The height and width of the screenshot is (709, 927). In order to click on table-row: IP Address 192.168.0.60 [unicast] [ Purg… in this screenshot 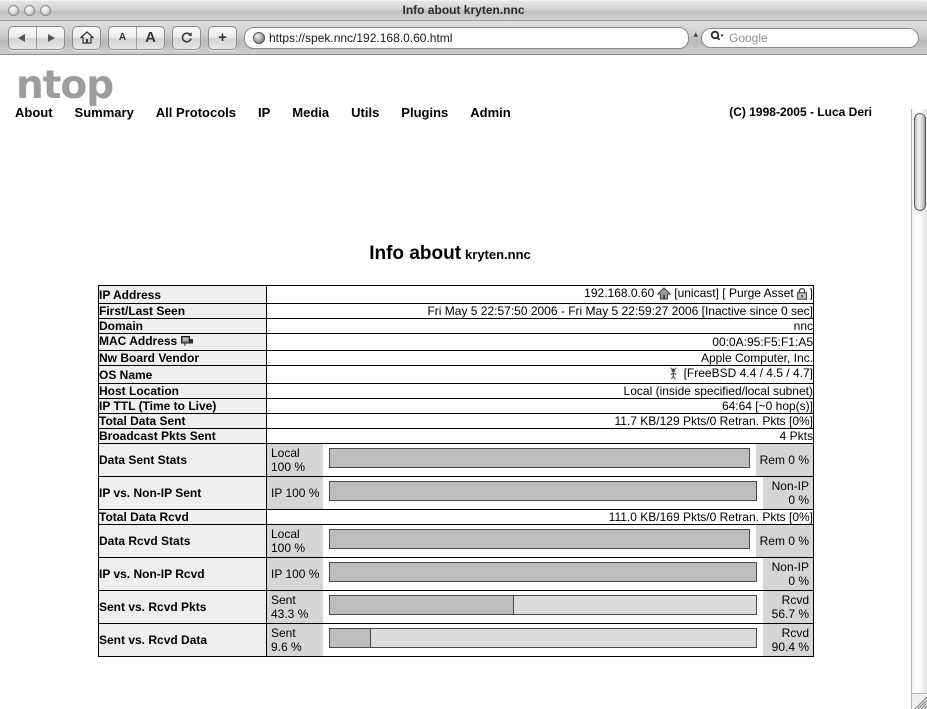, I will do `click(456, 294)`.